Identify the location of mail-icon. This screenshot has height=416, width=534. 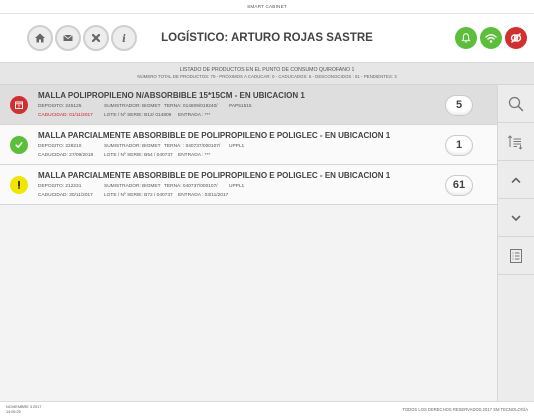
(68, 37).